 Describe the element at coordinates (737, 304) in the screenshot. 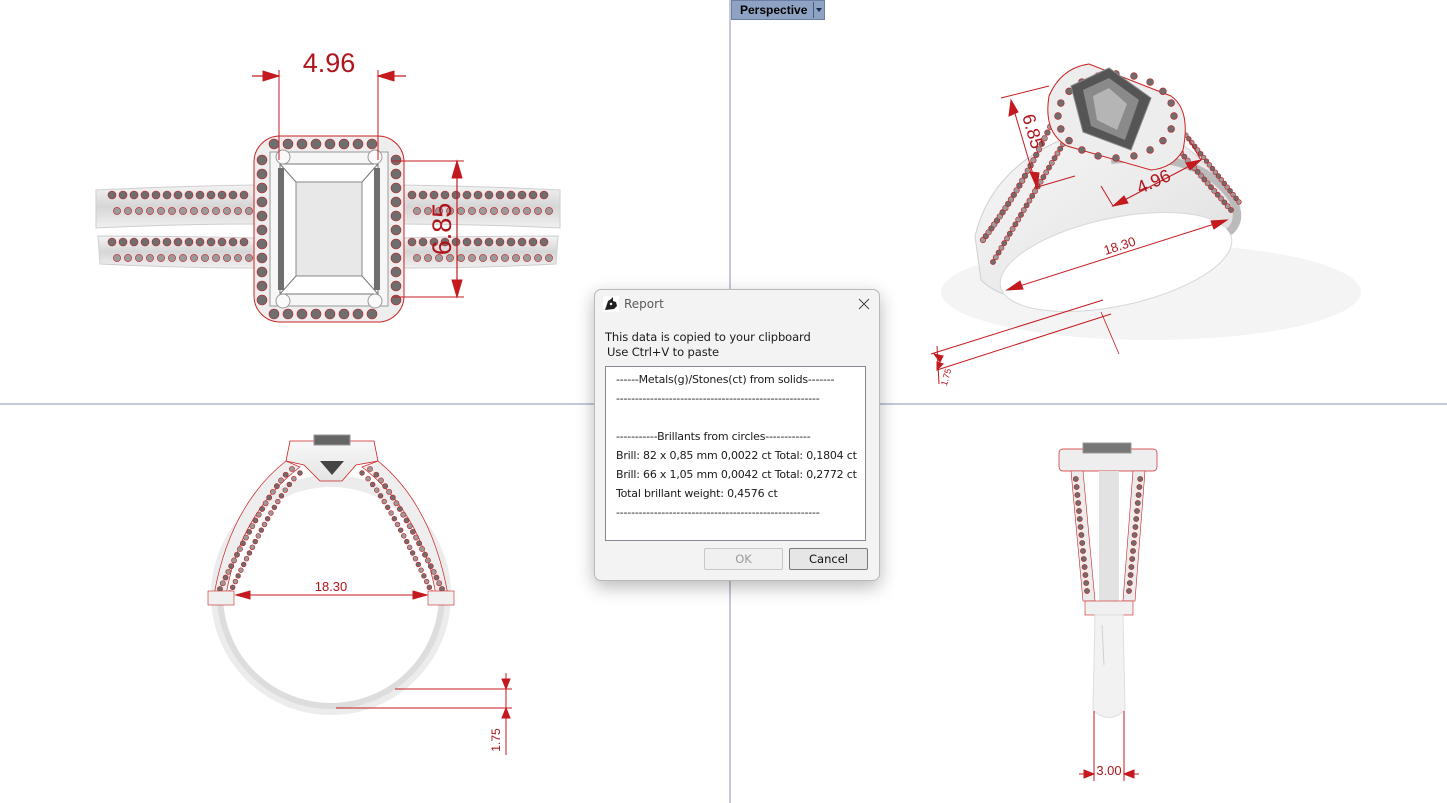

I see `dialog-titlebar: Report` at that location.